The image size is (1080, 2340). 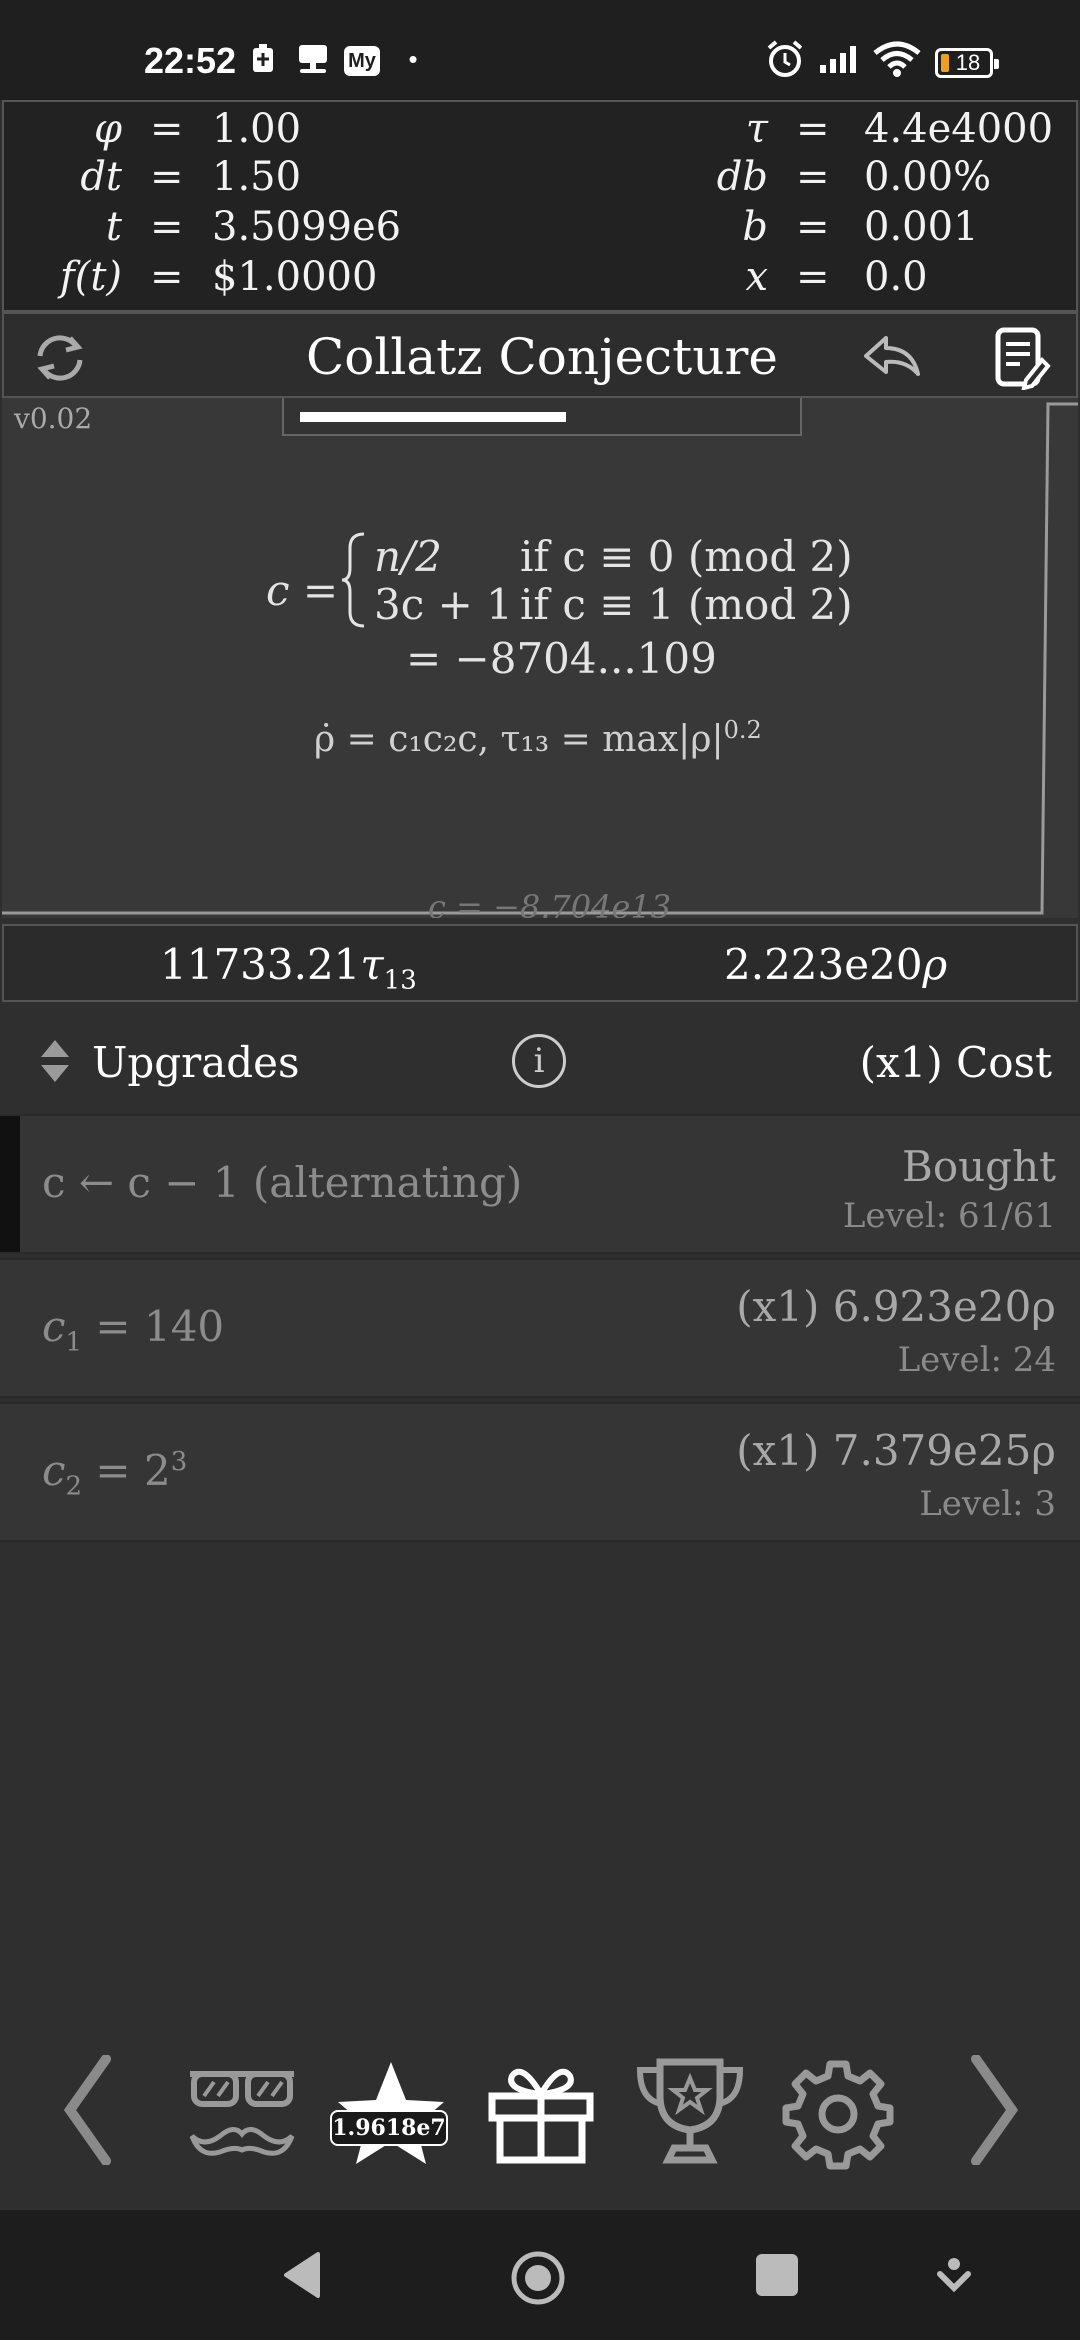 What do you see at coordinates (10, 1184) in the screenshot?
I see `row-indicator` at bounding box center [10, 1184].